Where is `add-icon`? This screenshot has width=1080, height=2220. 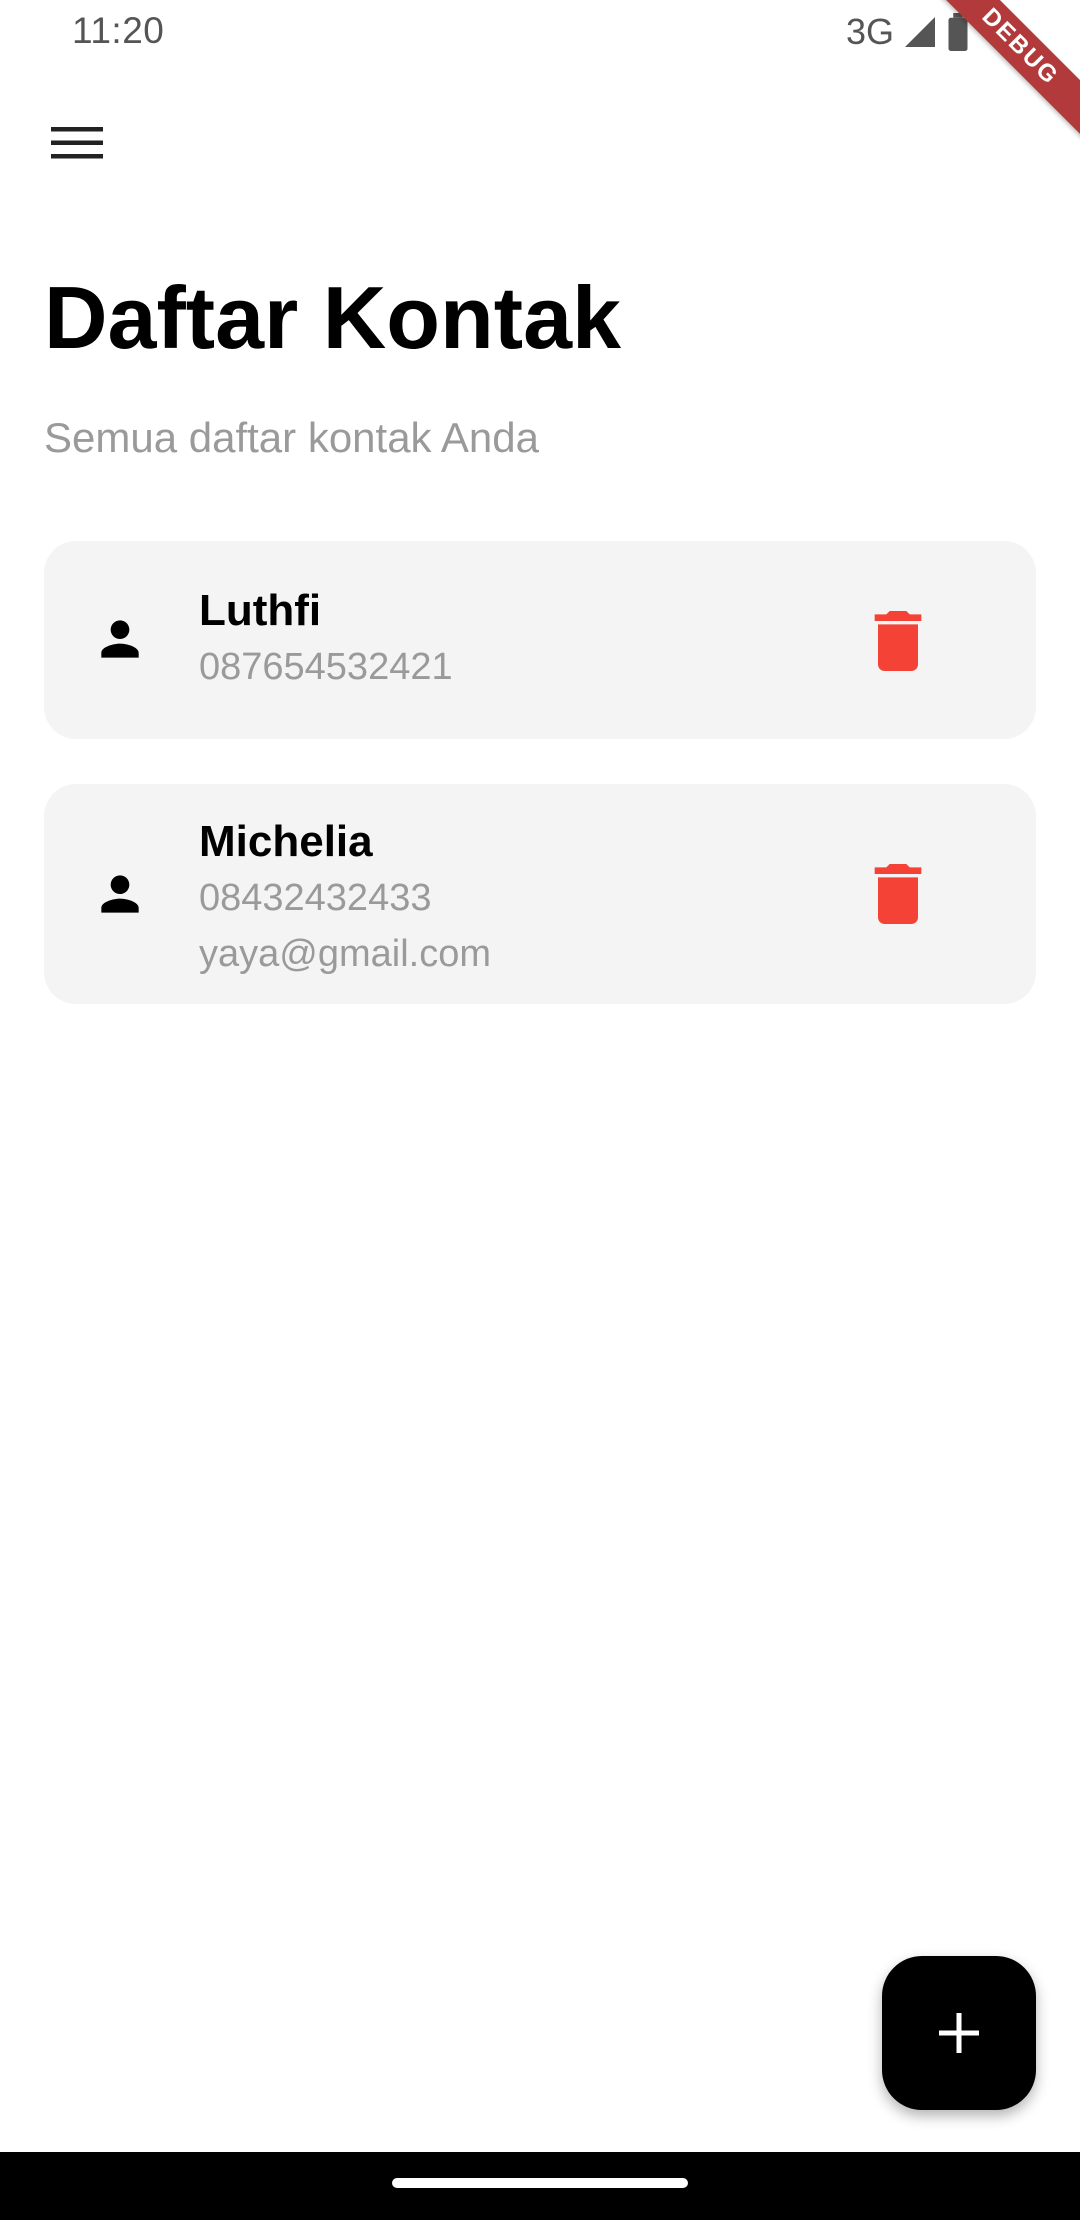
add-icon is located at coordinates (959, 2033).